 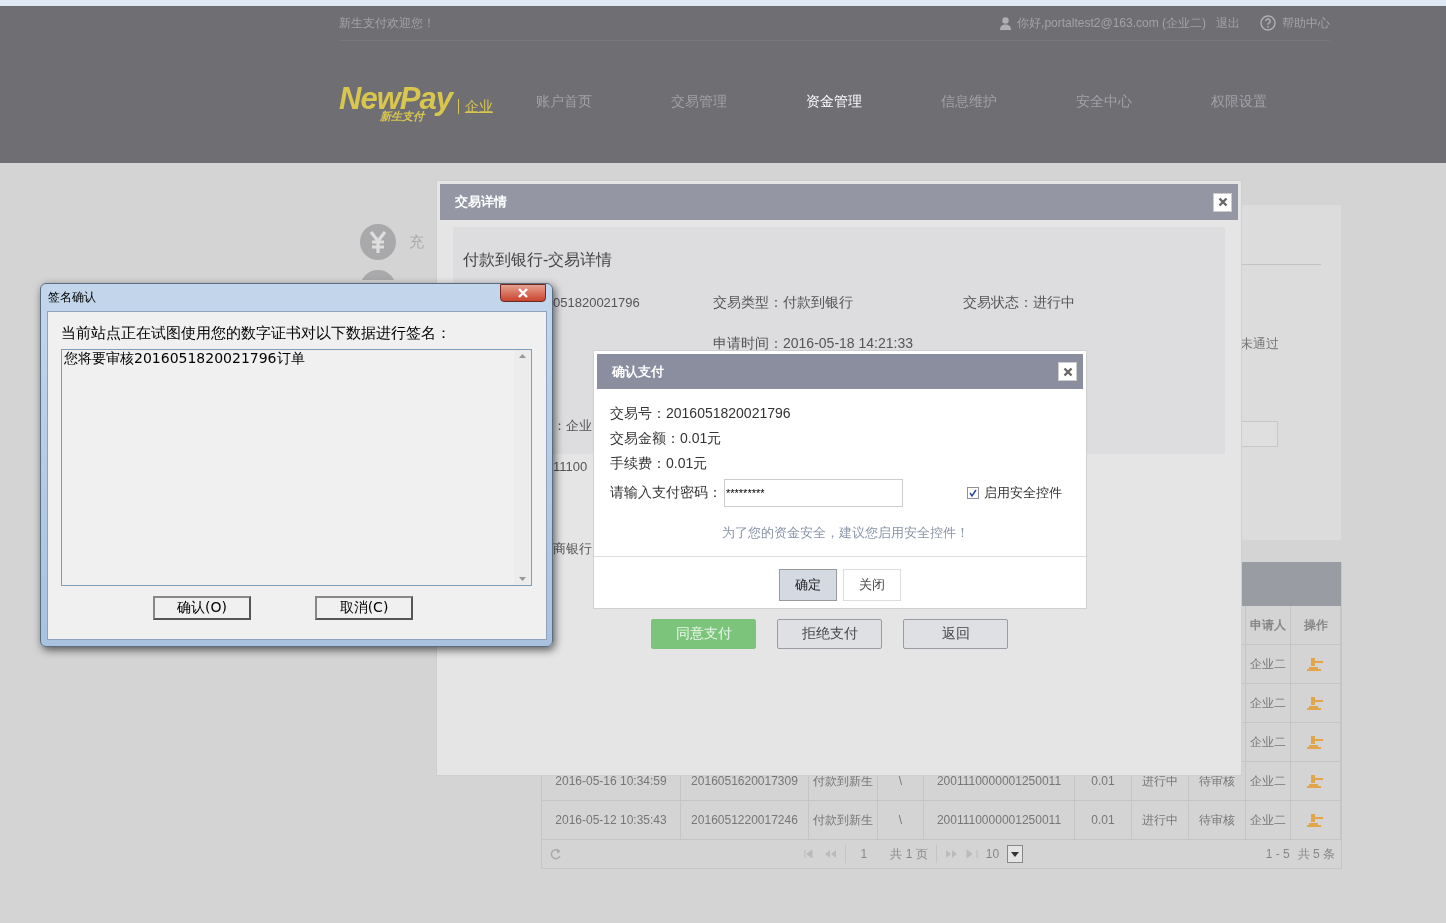 What do you see at coordinates (611, 820) in the screenshot?
I see `table-cell: 2016-05-12 10:35:43` at bounding box center [611, 820].